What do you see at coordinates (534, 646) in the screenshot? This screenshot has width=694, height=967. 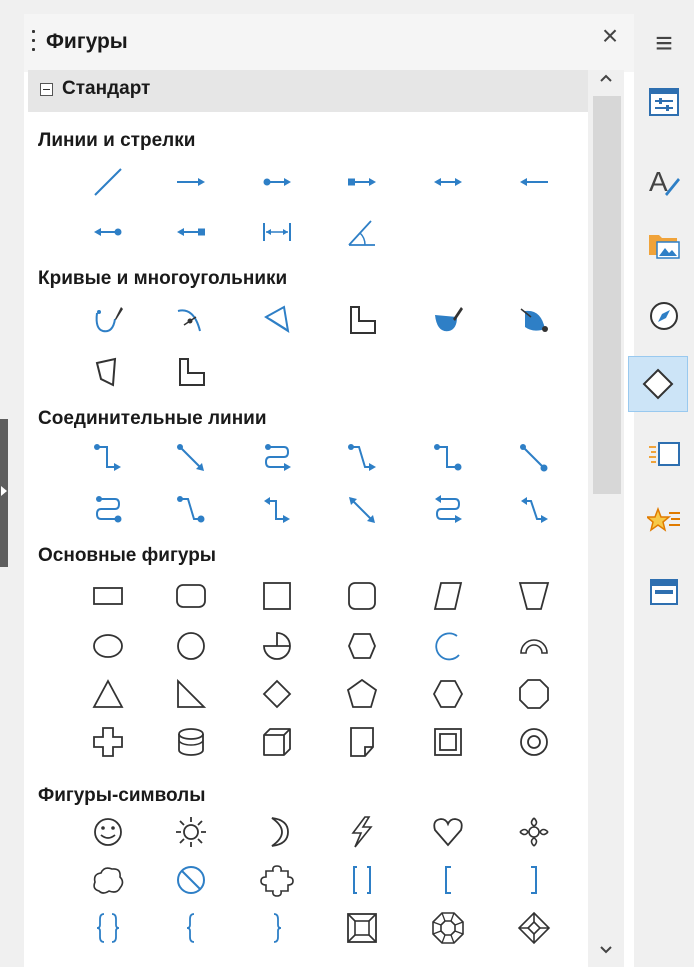 I see `block-arc-icon` at bounding box center [534, 646].